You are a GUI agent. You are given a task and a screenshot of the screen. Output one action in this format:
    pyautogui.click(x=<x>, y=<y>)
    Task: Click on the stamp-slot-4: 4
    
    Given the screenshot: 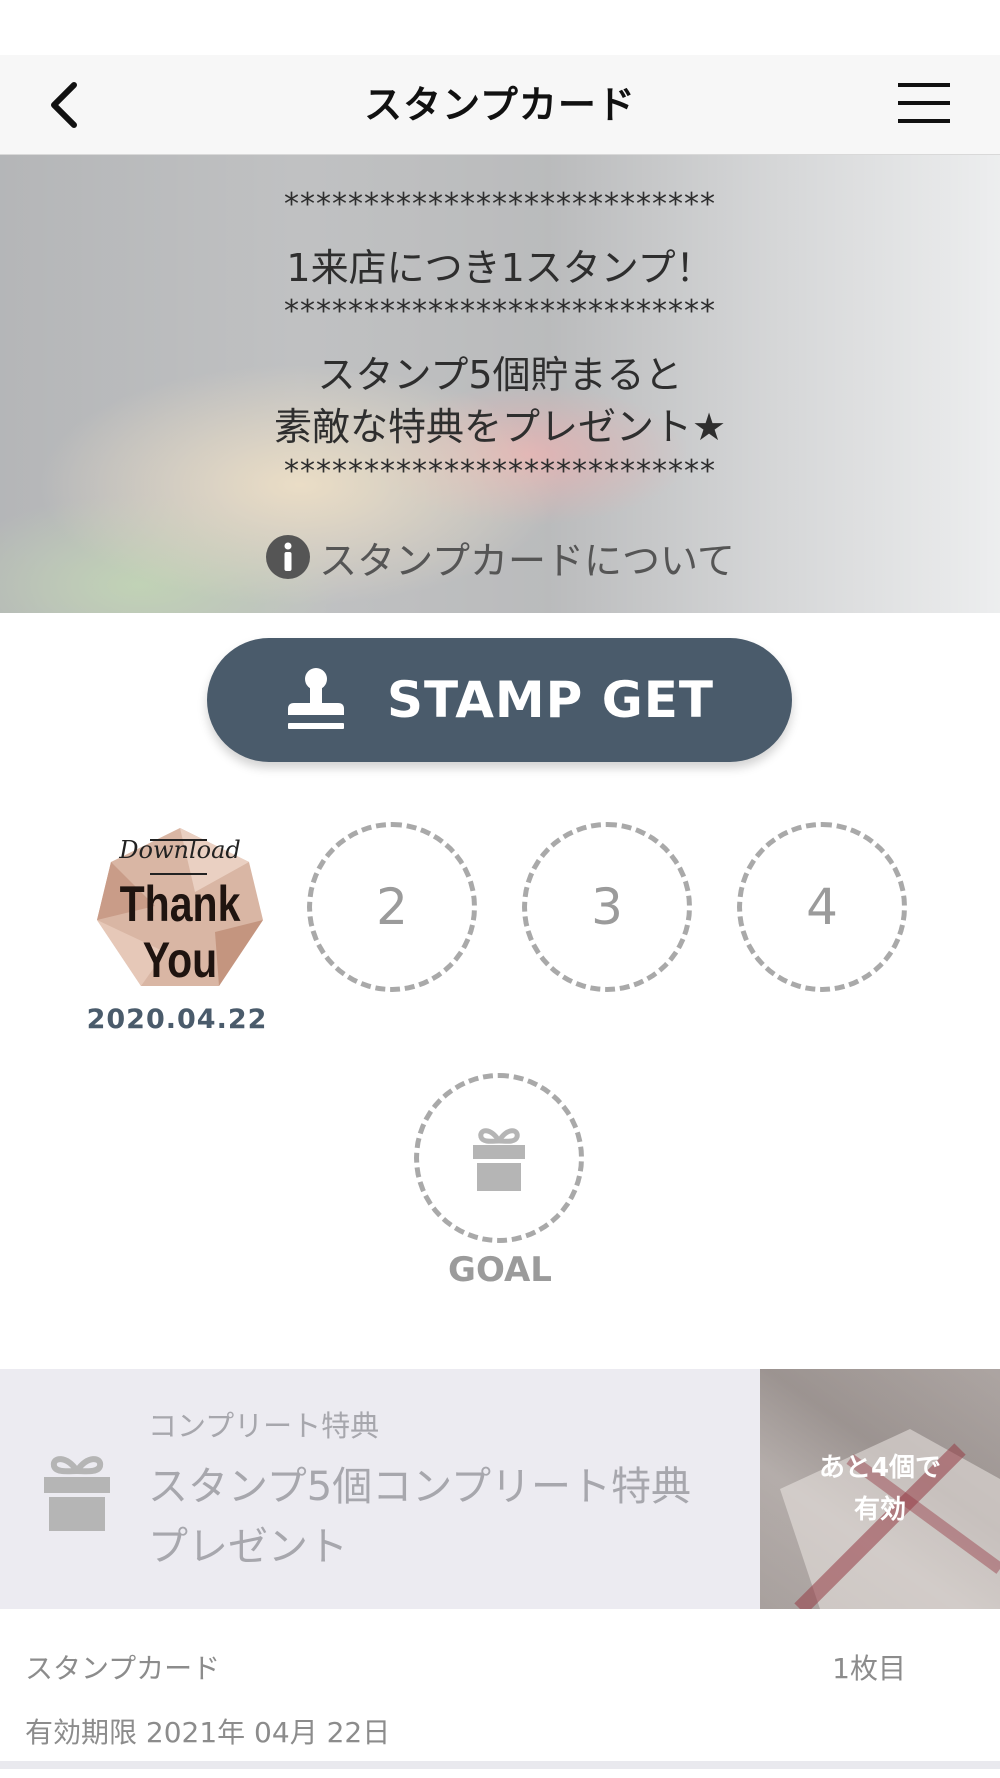 What is the action you would take?
    pyautogui.click(x=822, y=907)
    